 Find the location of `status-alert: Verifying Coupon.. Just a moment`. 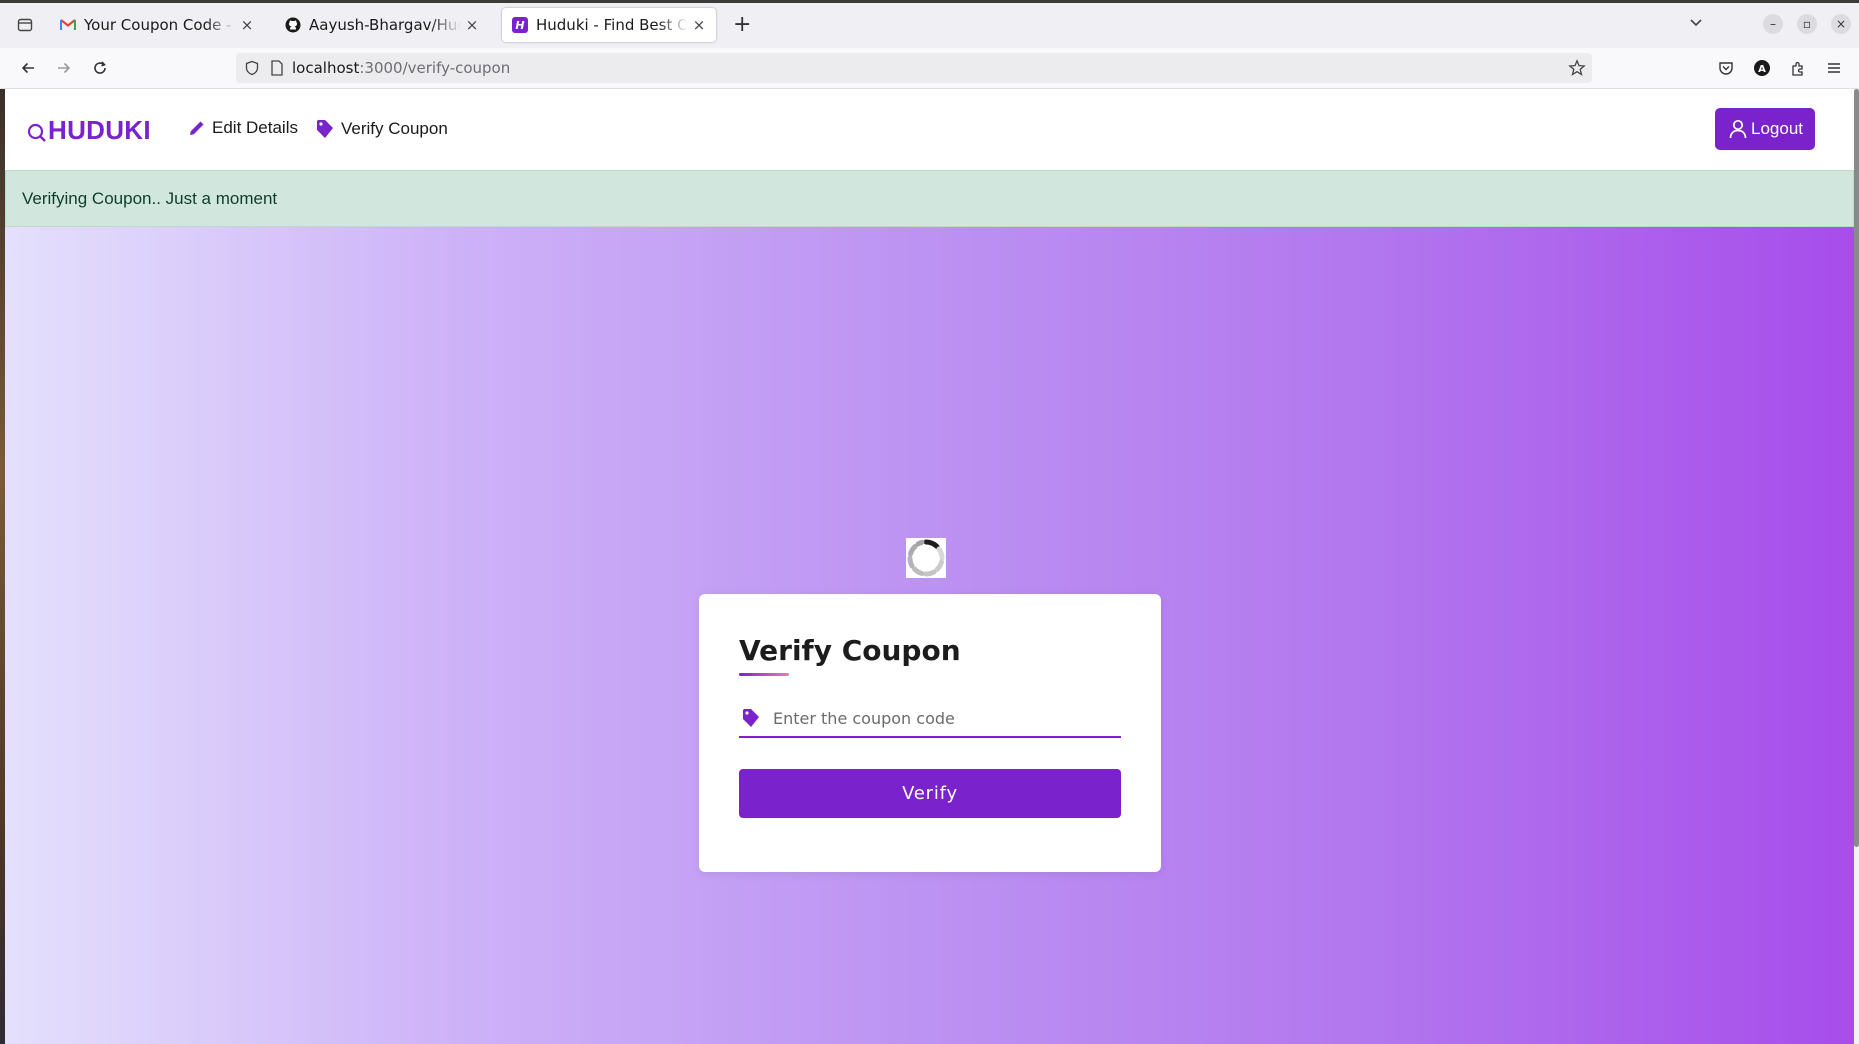

status-alert: Verifying Coupon.. Just a moment is located at coordinates (929, 198).